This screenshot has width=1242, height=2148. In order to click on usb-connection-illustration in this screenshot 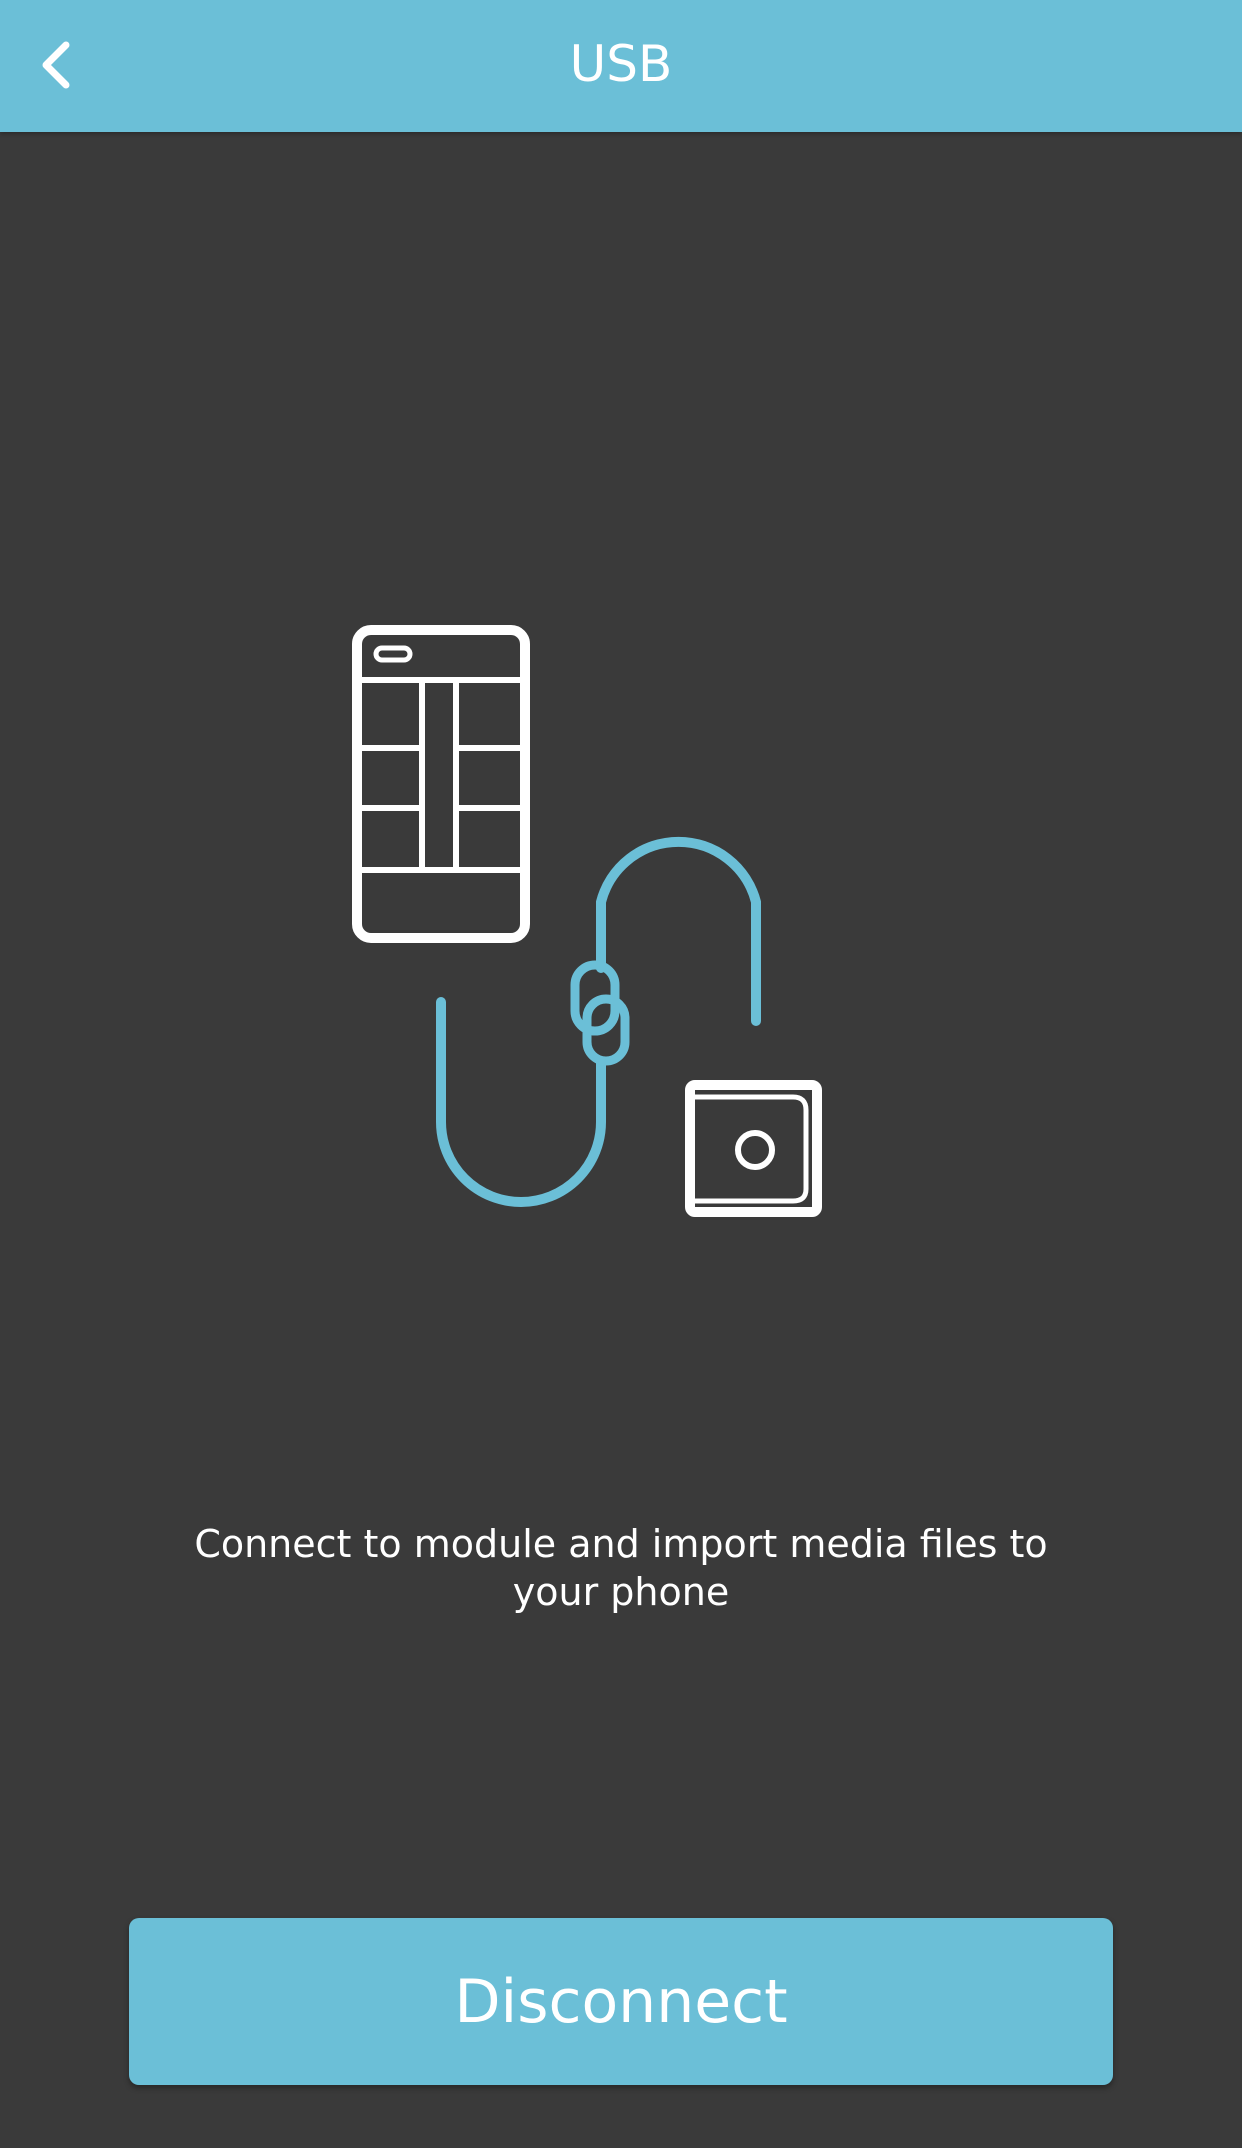, I will do `click(587, 921)`.